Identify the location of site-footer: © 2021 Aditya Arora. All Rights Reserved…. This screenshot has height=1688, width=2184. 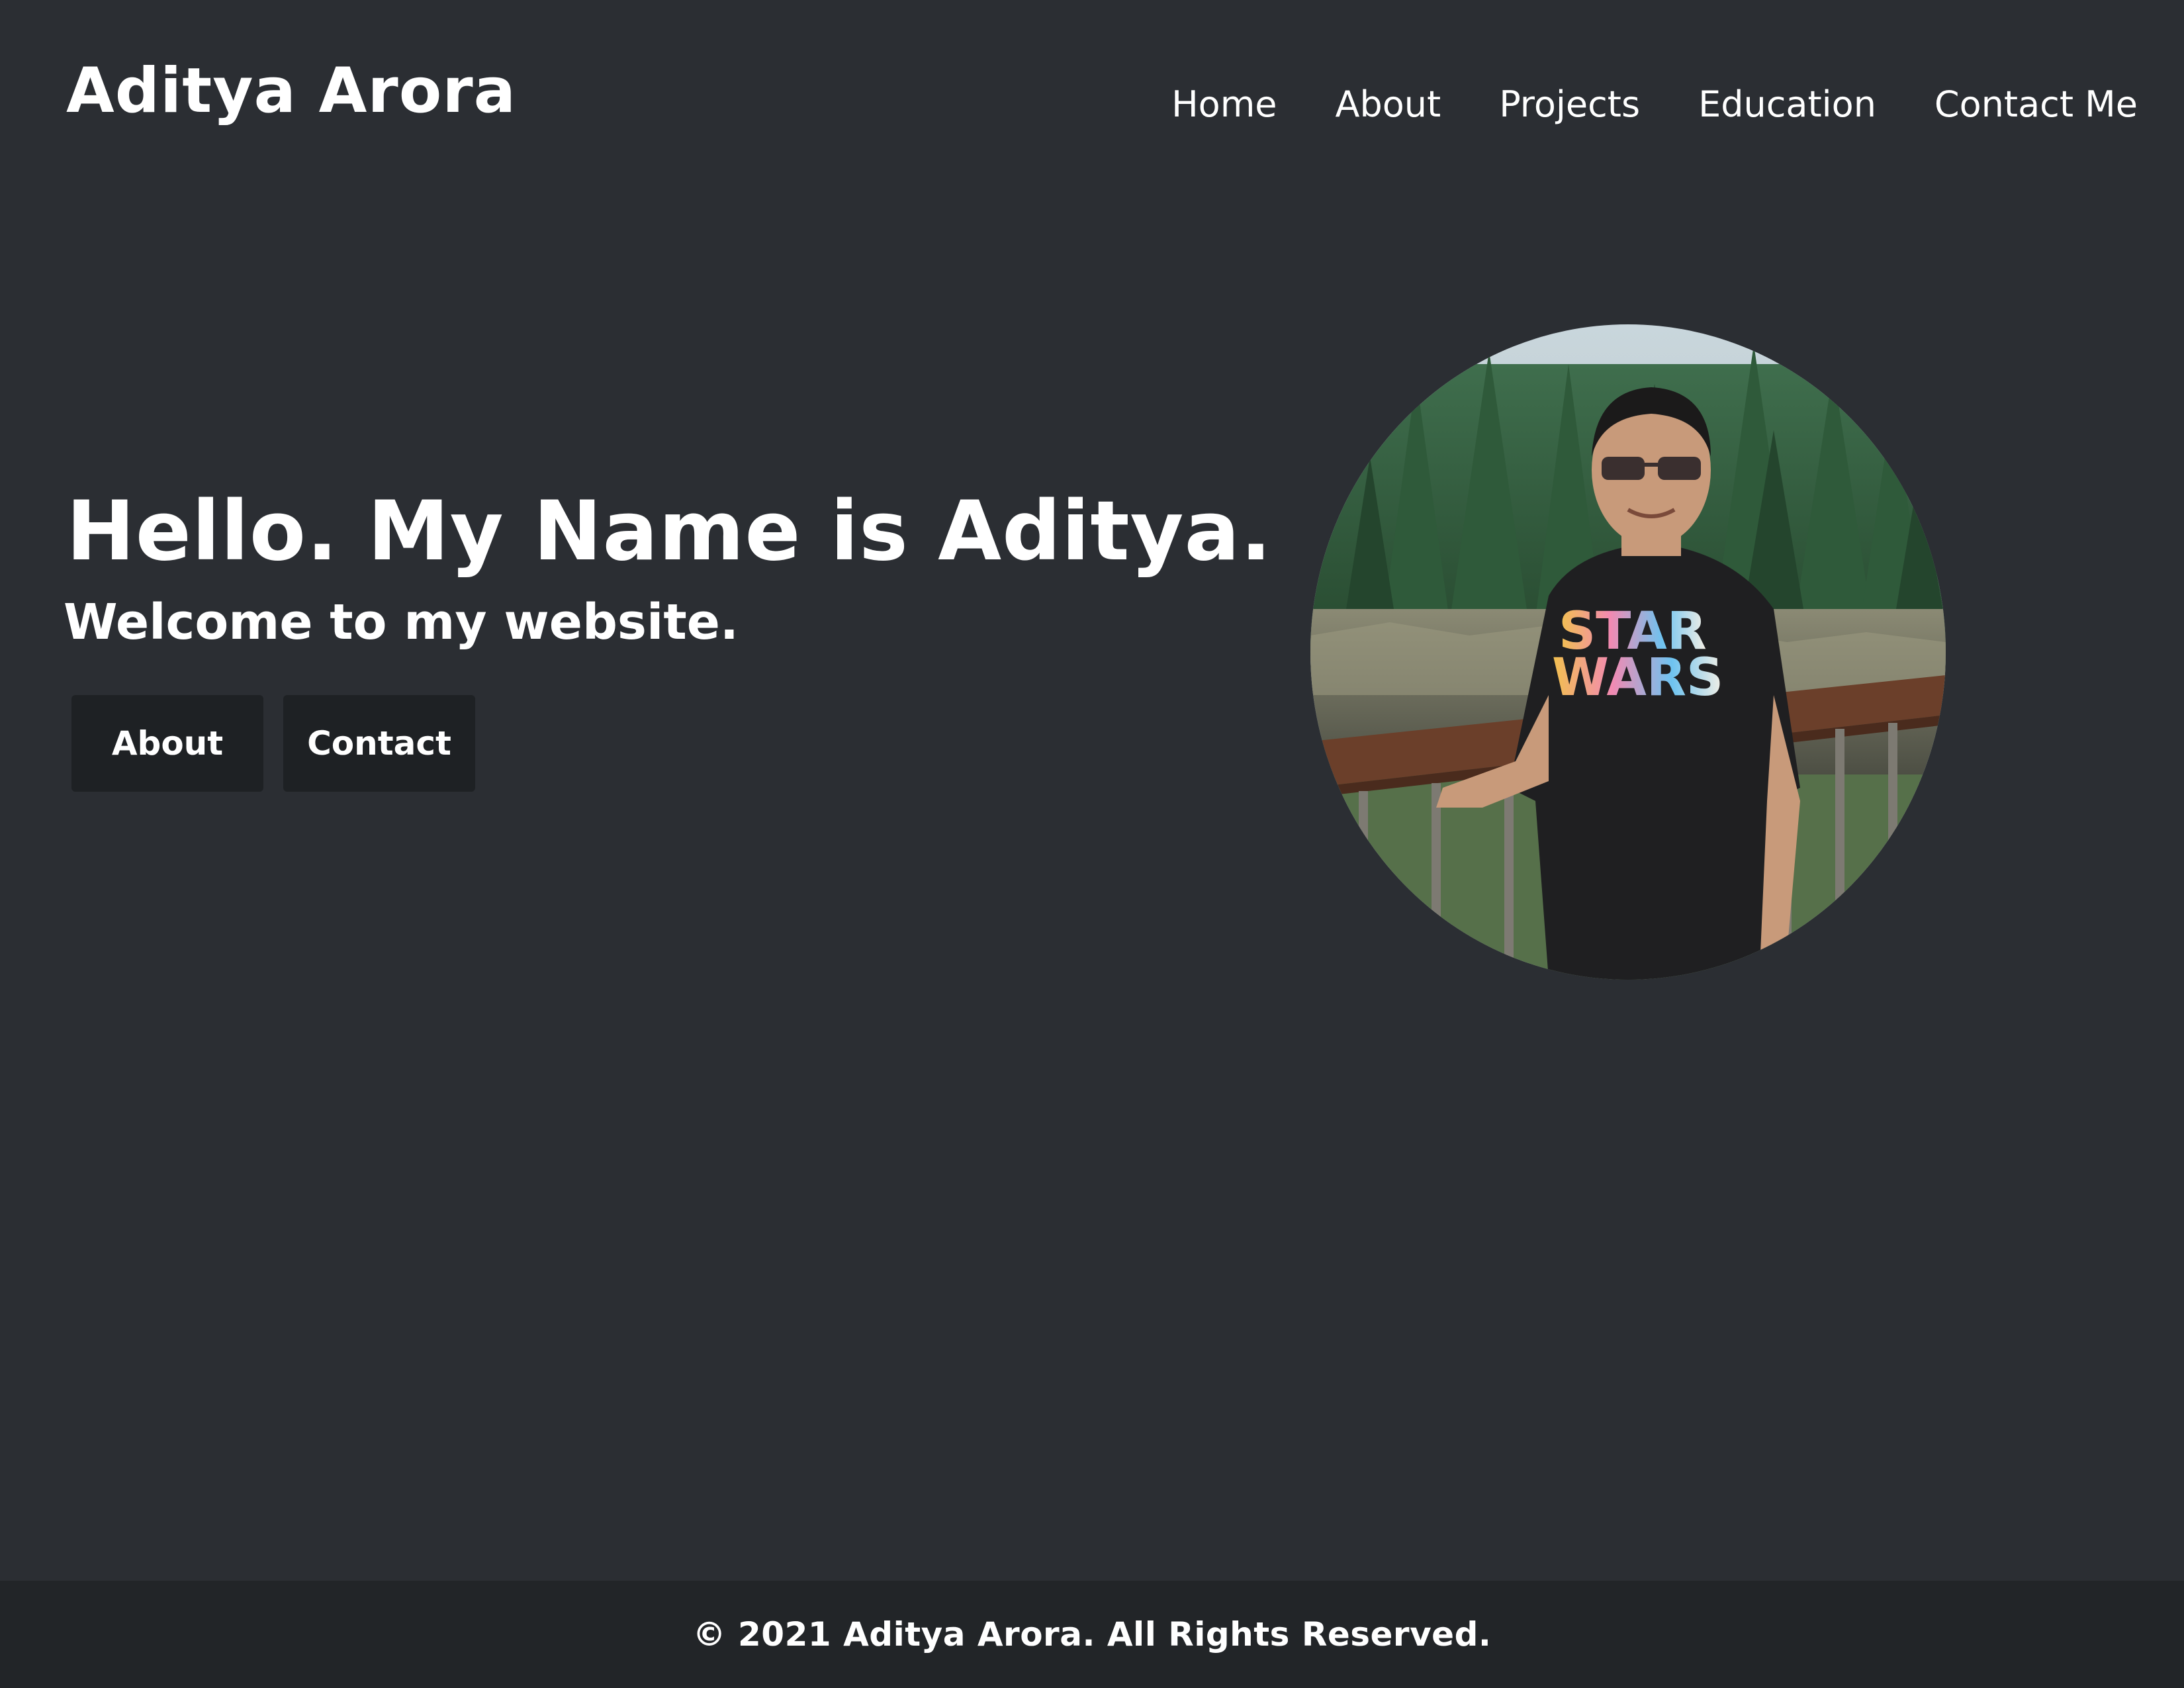
(1092, 1634).